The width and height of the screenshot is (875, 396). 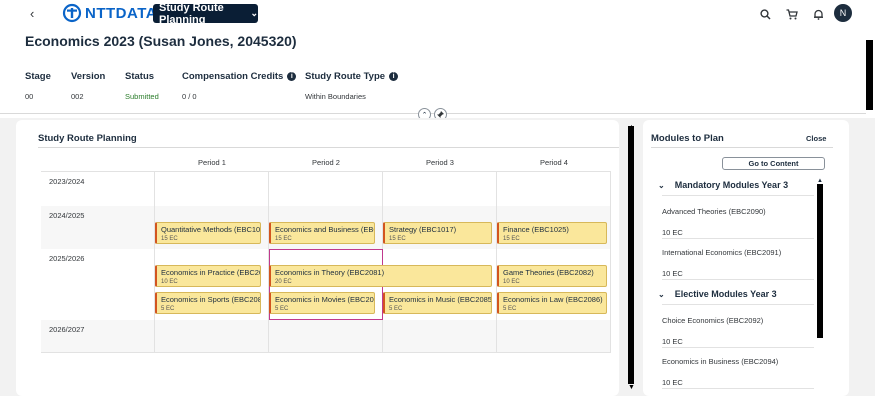 What do you see at coordinates (738, 263) in the screenshot?
I see `plan-module-item: International Economics (EBC2091) 10 EC` at bounding box center [738, 263].